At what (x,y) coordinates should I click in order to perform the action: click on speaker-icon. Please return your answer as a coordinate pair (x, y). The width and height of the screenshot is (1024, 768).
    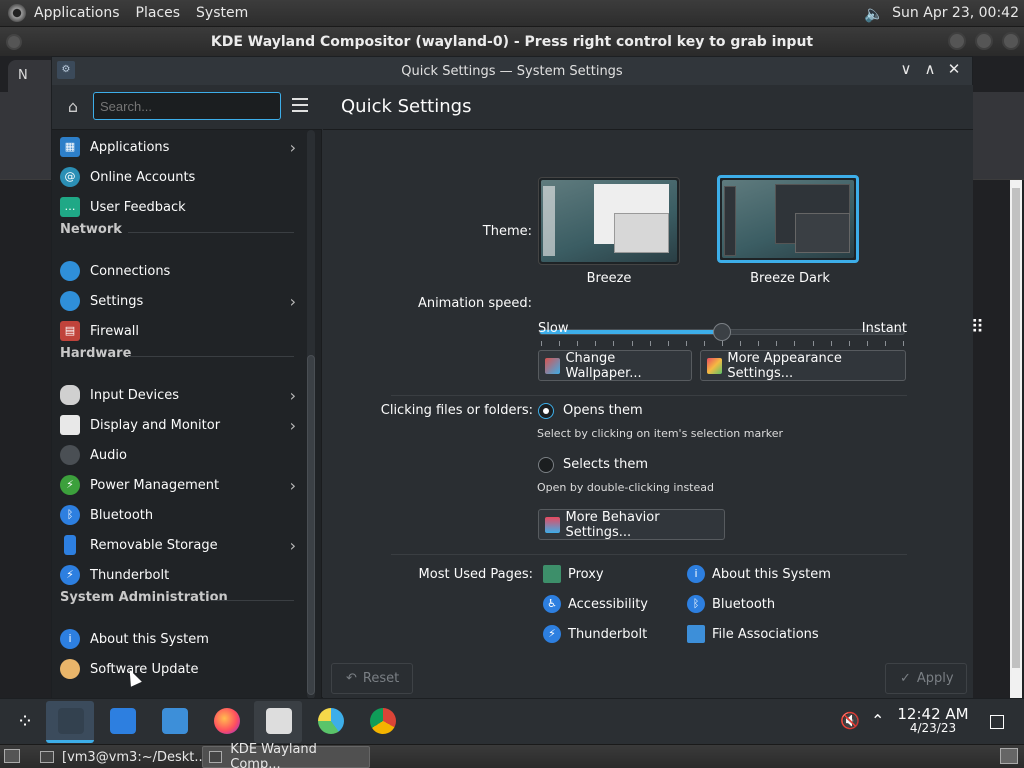
    Looking at the image, I should click on (70, 455).